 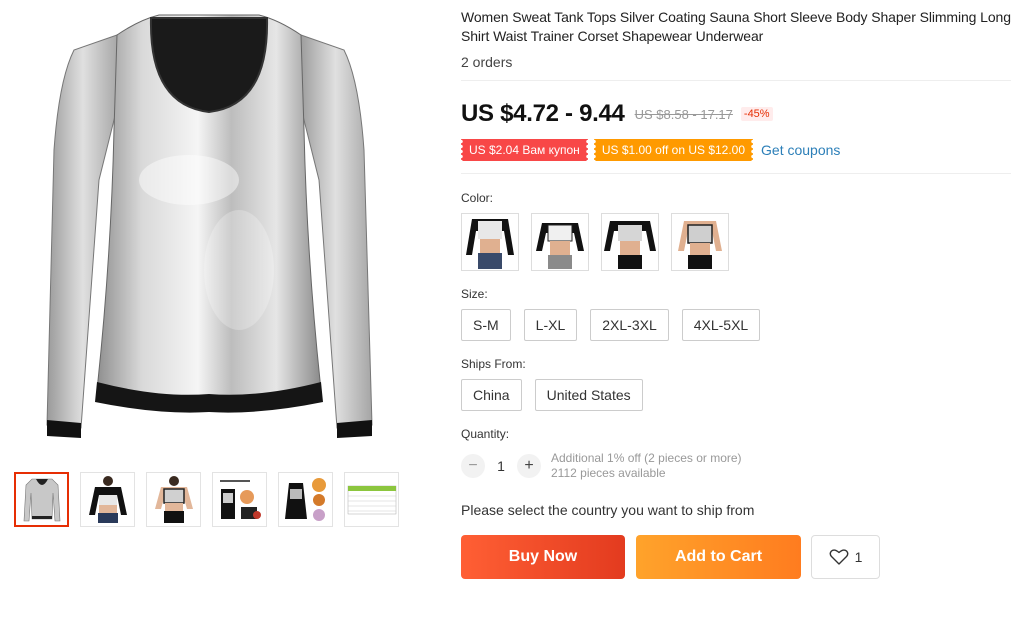 What do you see at coordinates (487, 62) in the screenshot?
I see `order-count: 2 orders` at bounding box center [487, 62].